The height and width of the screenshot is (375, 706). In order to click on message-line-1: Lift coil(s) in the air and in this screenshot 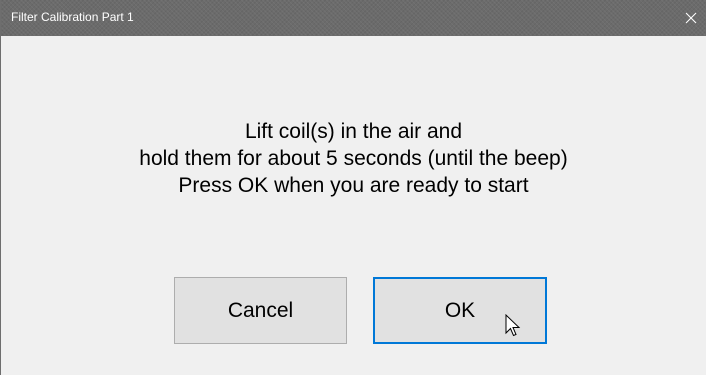, I will do `click(353, 131)`.